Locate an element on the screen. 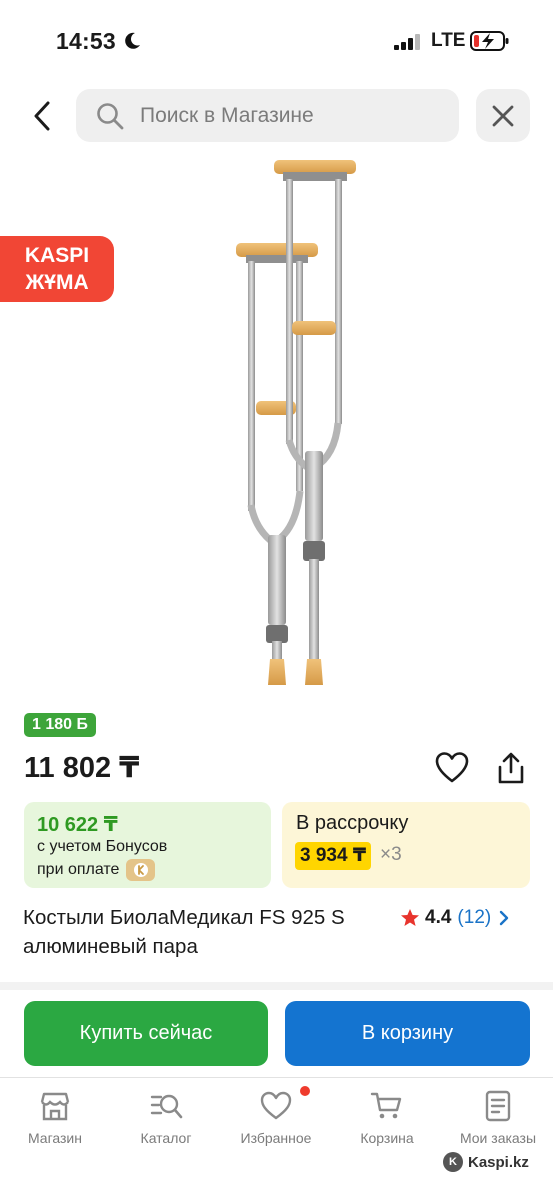 This screenshot has width=553, height=1200. chevron-left-icon is located at coordinates (42, 116).